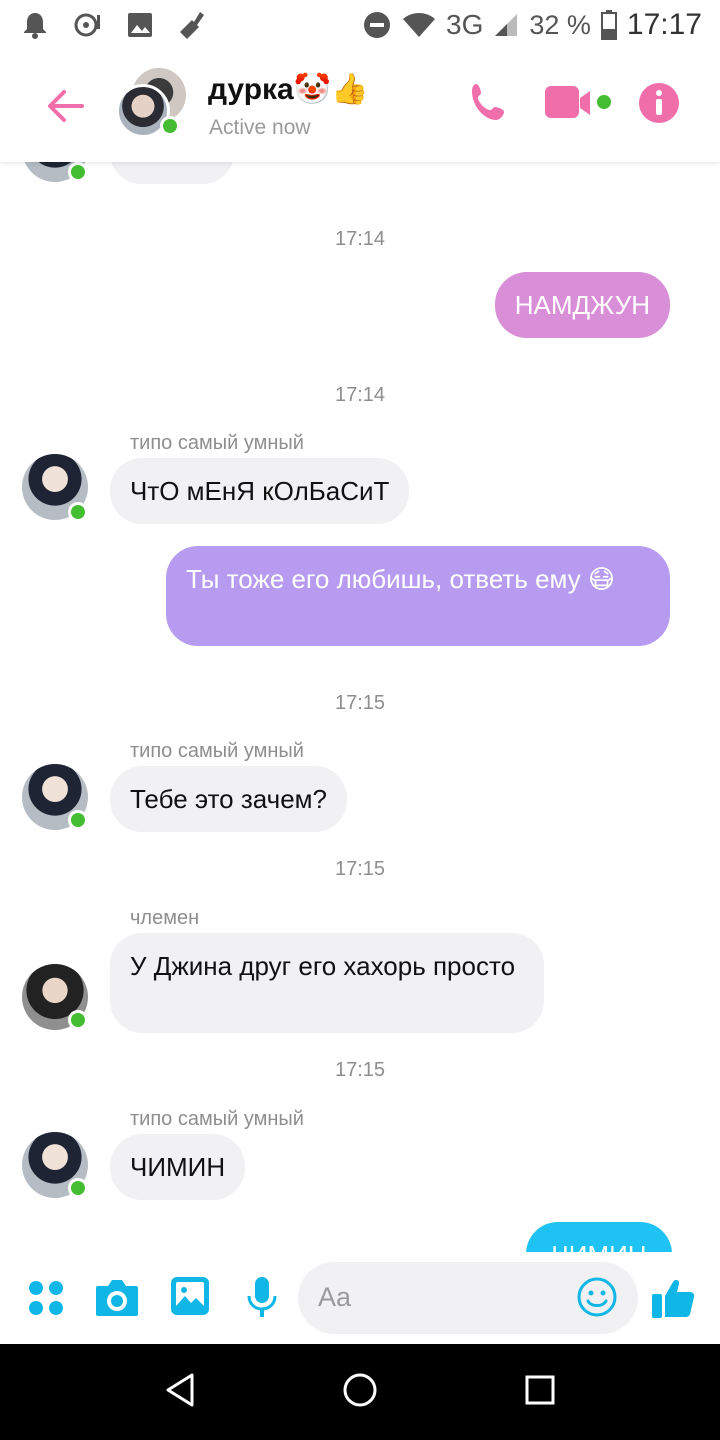 Image resolution: width=720 pixels, height=1440 pixels. I want to click on emoji-icon, so click(597, 1297).